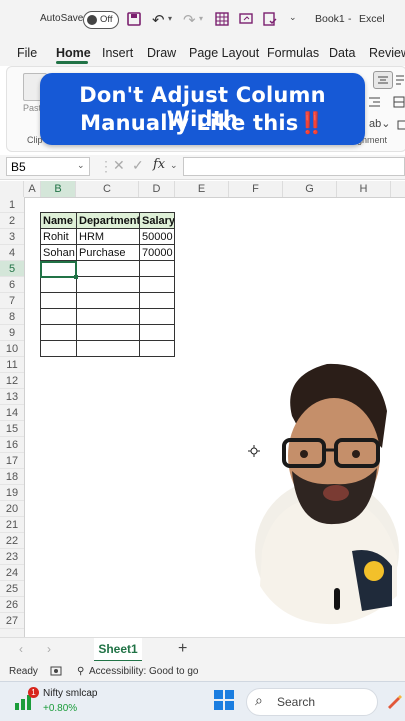  I want to click on screen-icon, so click(246, 21).